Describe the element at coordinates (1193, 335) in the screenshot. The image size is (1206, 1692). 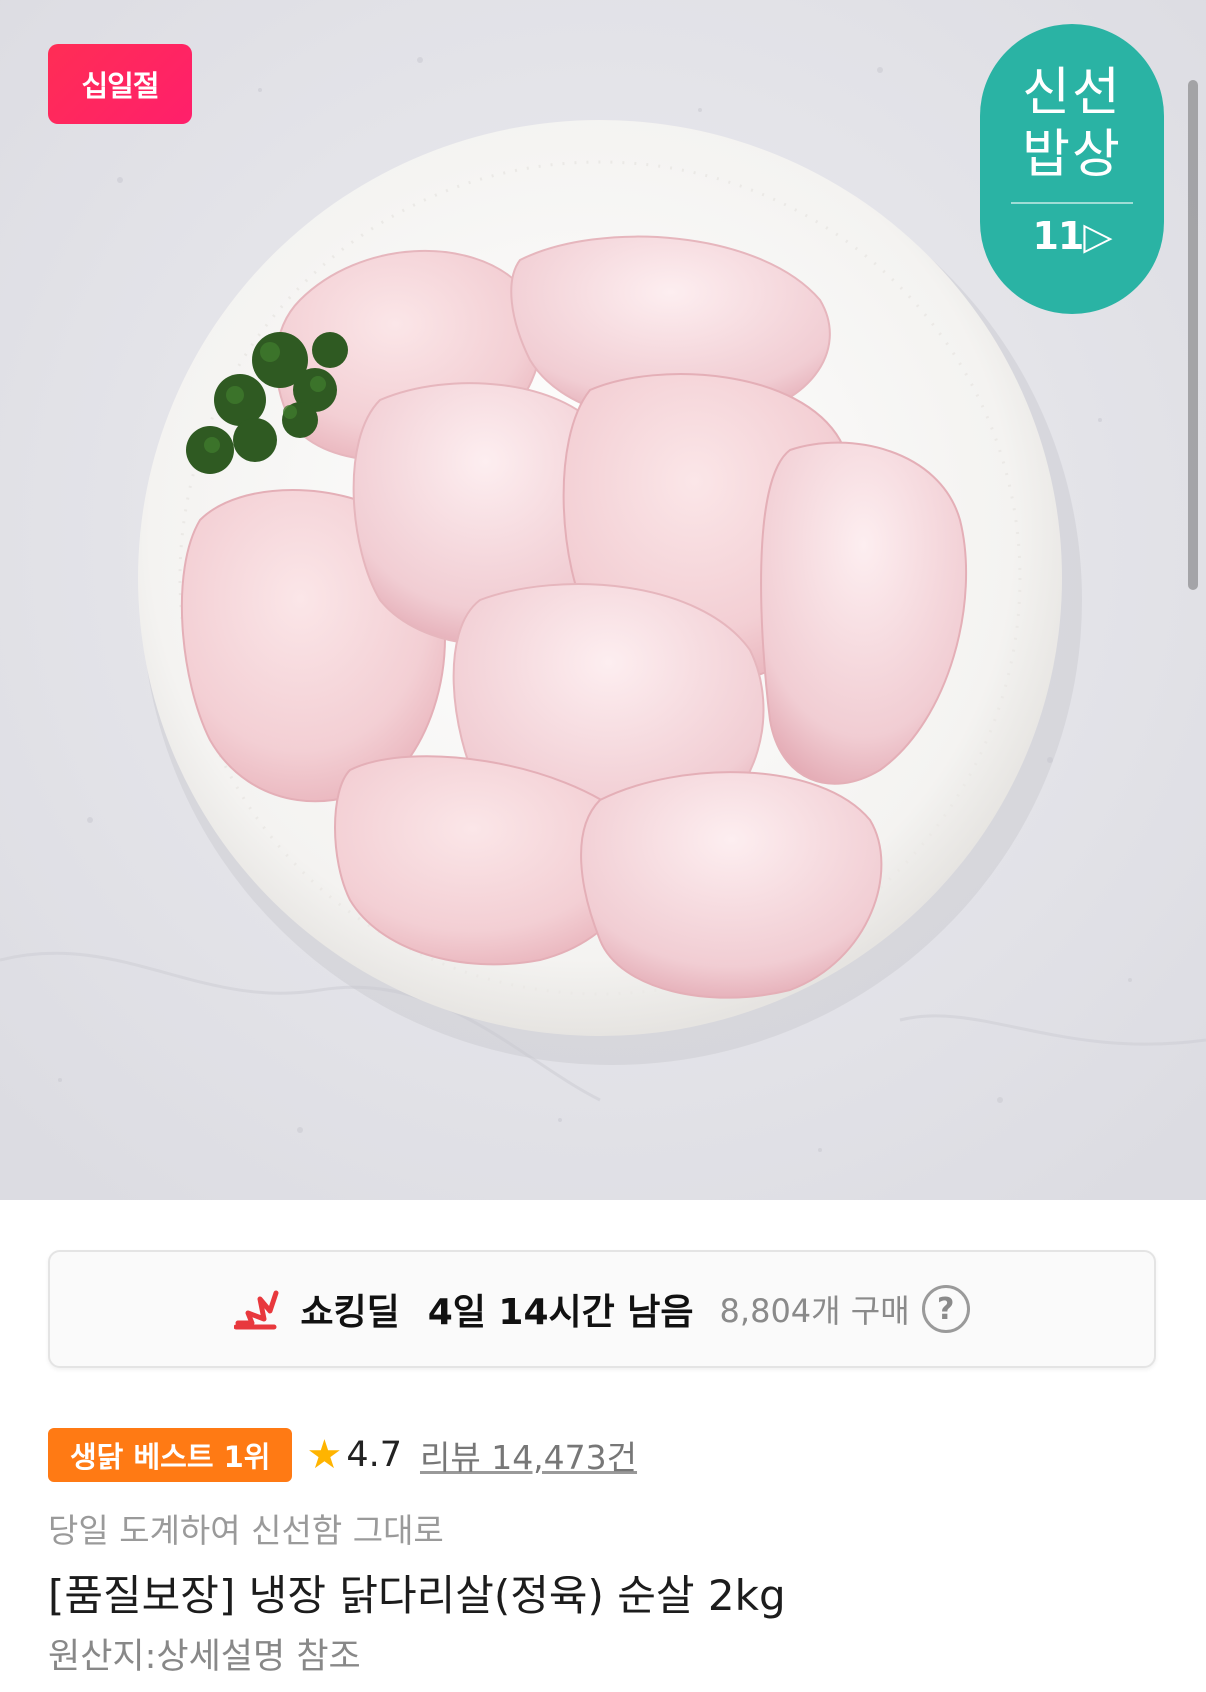
I see `scrollbar` at that location.